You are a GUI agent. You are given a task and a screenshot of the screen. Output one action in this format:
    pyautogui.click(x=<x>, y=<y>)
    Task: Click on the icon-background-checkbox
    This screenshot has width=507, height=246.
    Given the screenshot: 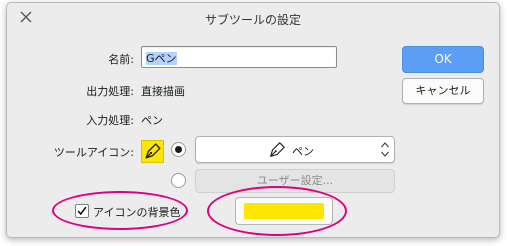 What is the action you would take?
    pyautogui.click(x=82, y=211)
    